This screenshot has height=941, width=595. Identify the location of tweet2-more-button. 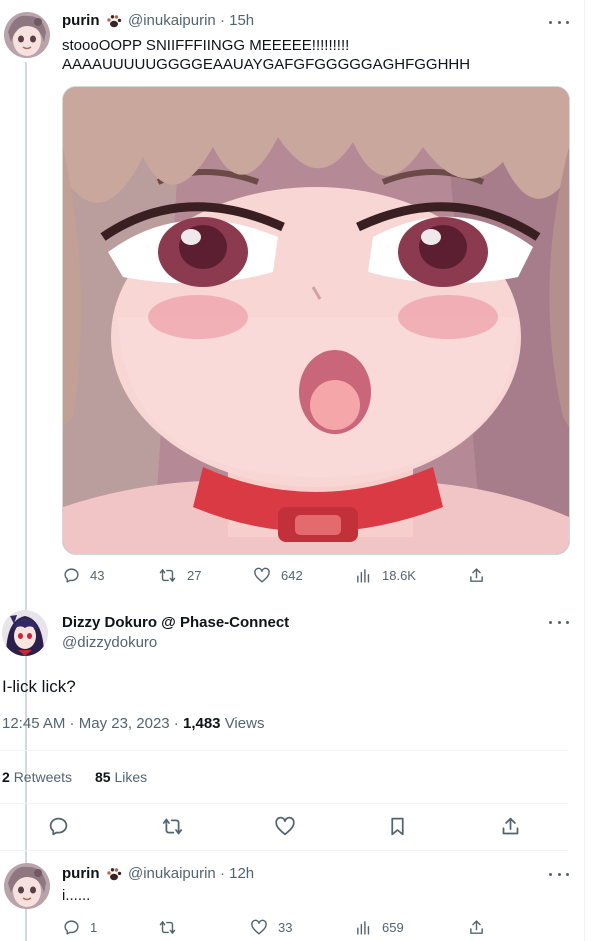
(559, 622).